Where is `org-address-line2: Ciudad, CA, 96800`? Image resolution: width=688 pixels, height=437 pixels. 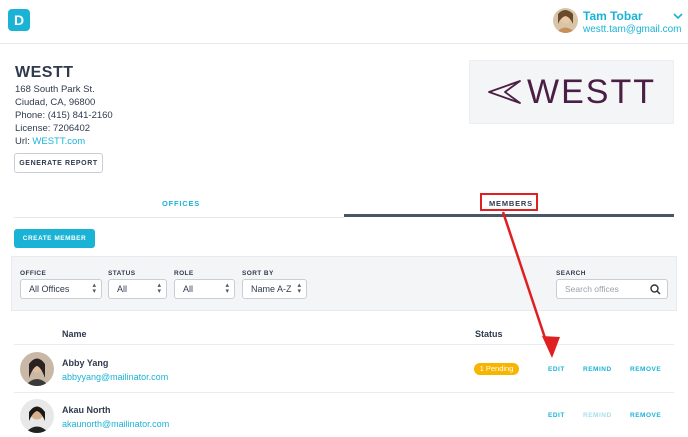 org-address-line2: Ciudad, CA, 96800 is located at coordinates (55, 102).